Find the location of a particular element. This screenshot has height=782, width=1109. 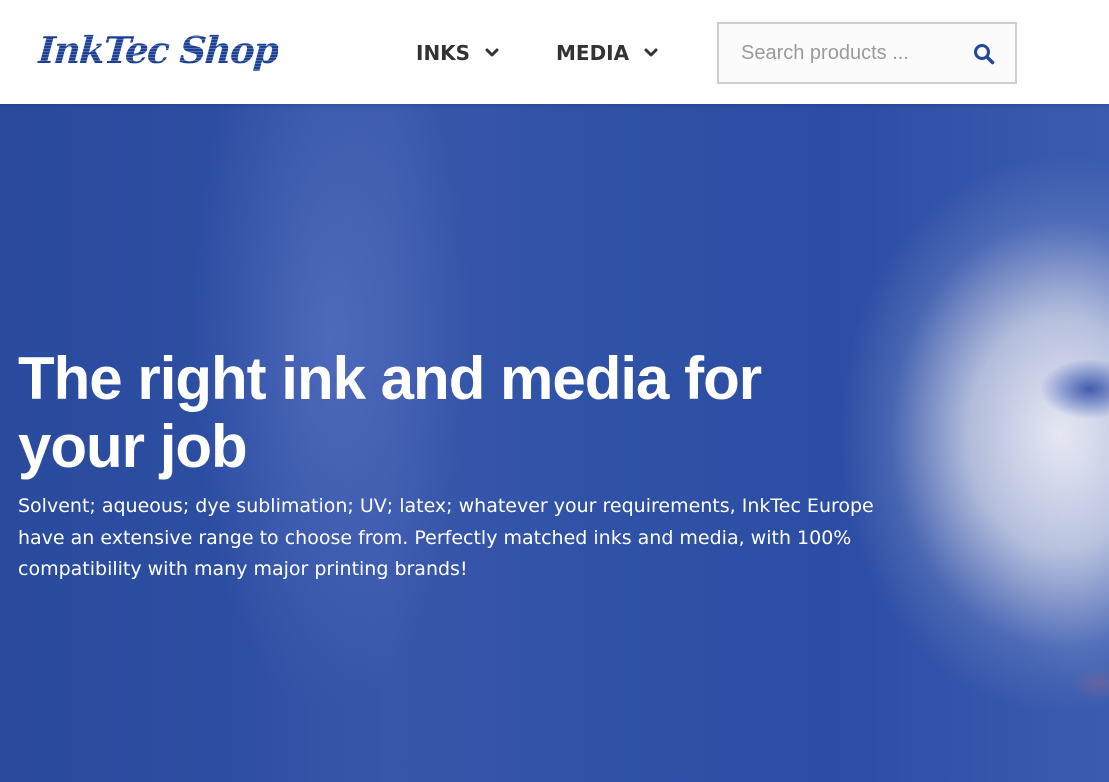

nav-item-media: MEDIA is located at coordinates (608, 53).